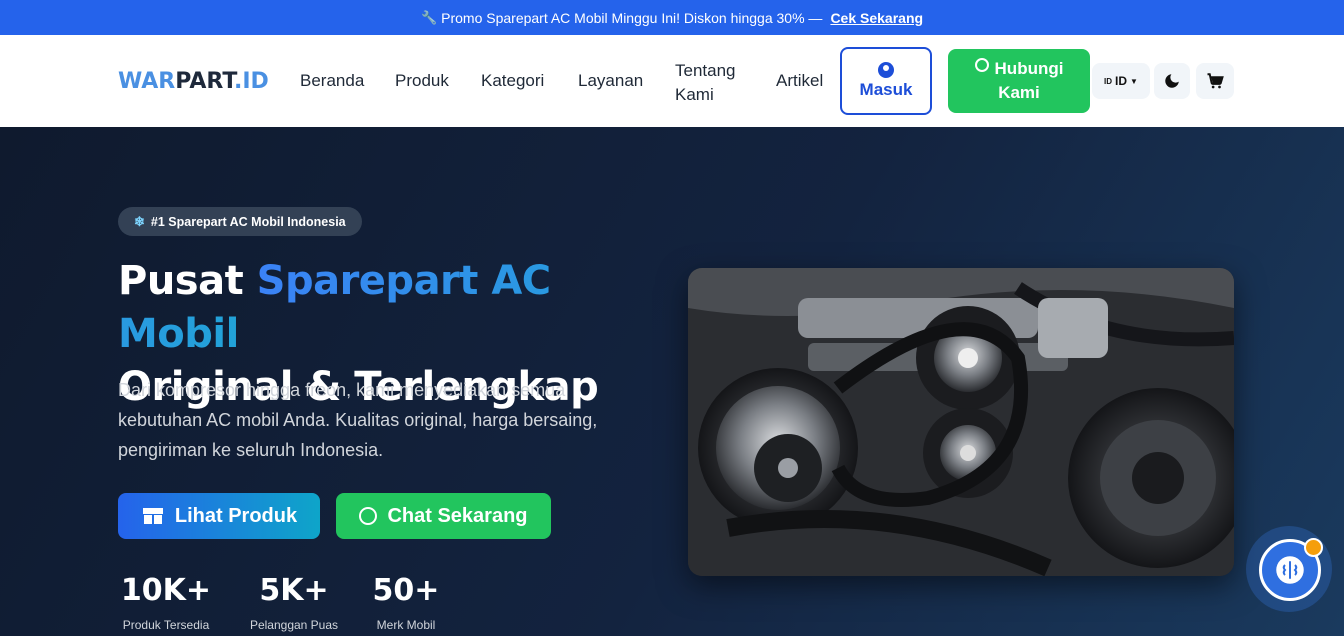 The height and width of the screenshot is (636, 1344). What do you see at coordinates (139, 221) in the screenshot?
I see `snowflake-icon: ❄` at bounding box center [139, 221].